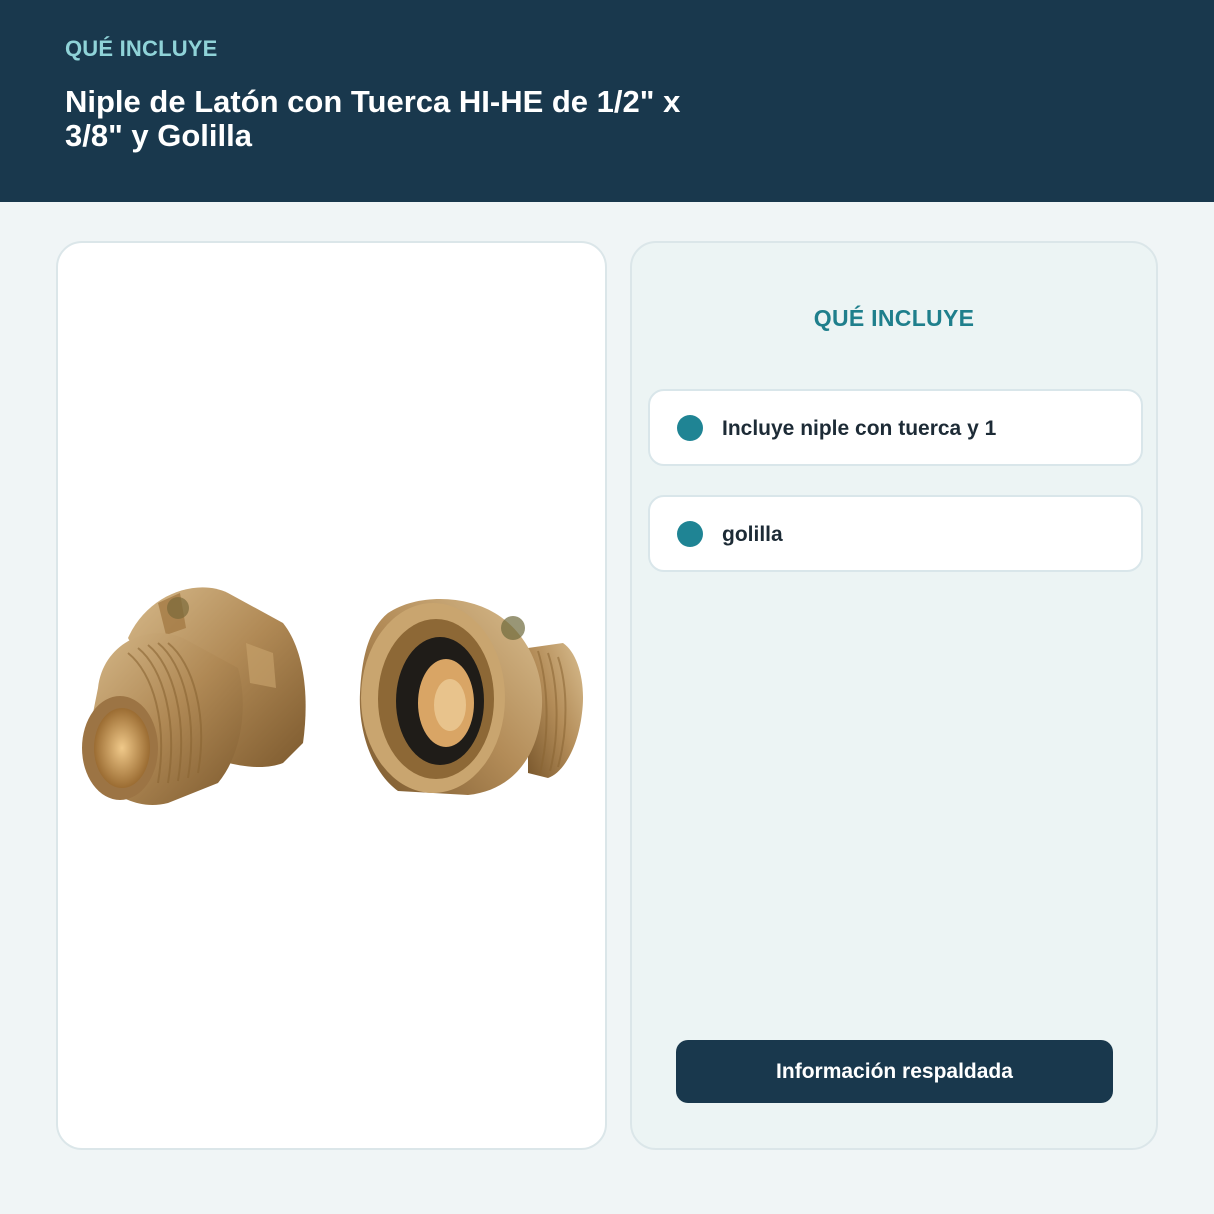  I want to click on list-item: golilla, so click(895, 533).